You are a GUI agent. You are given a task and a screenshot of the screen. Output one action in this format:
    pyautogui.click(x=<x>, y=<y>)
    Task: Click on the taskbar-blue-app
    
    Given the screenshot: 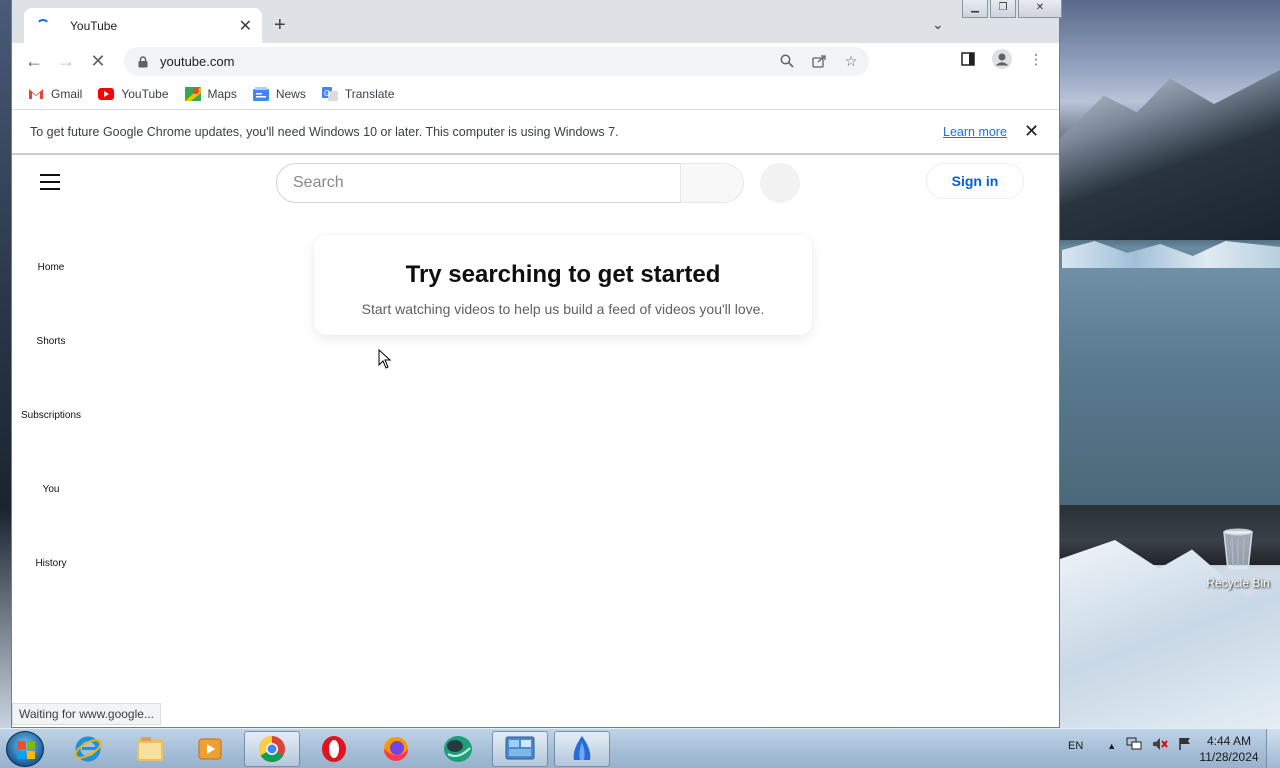 What is the action you would take?
    pyautogui.click(x=582, y=749)
    